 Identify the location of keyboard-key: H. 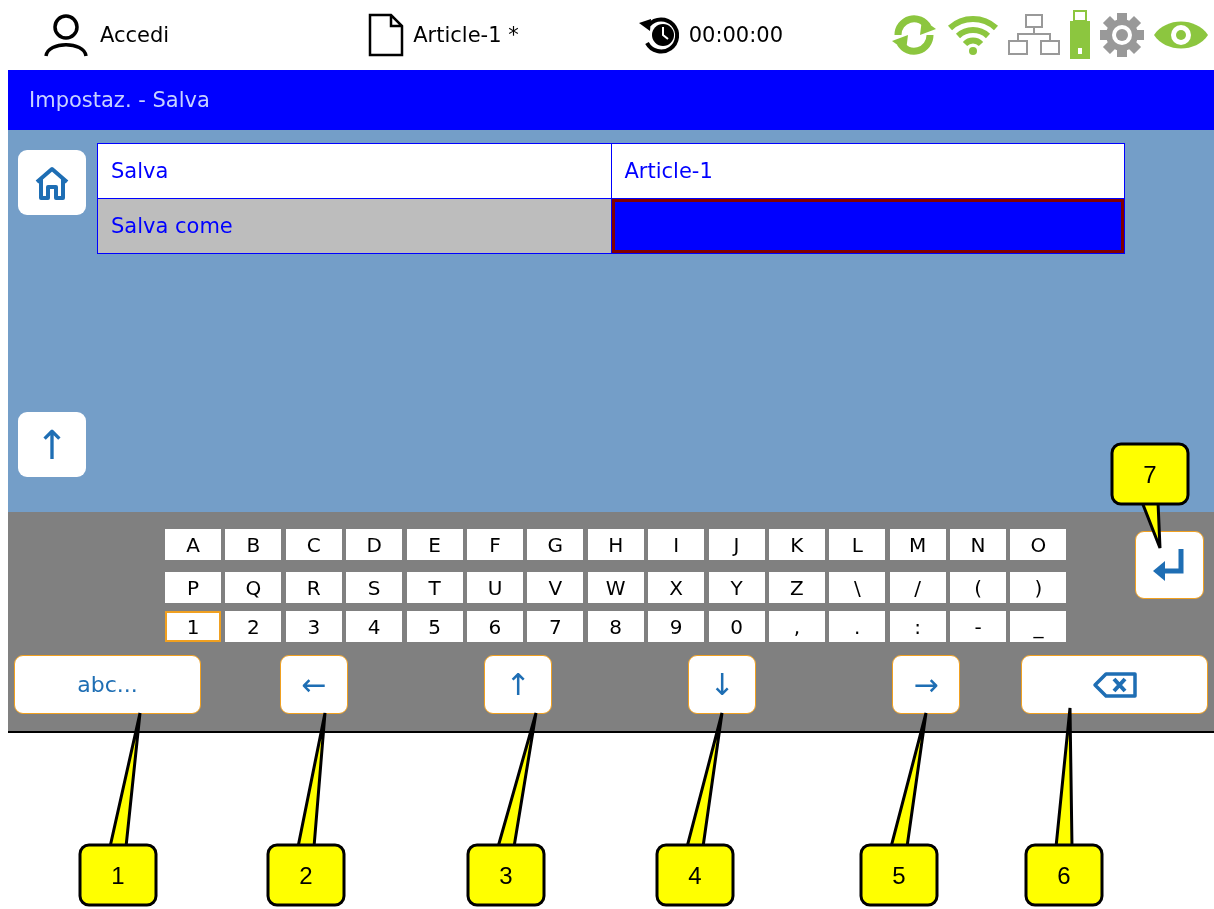
(615, 544).